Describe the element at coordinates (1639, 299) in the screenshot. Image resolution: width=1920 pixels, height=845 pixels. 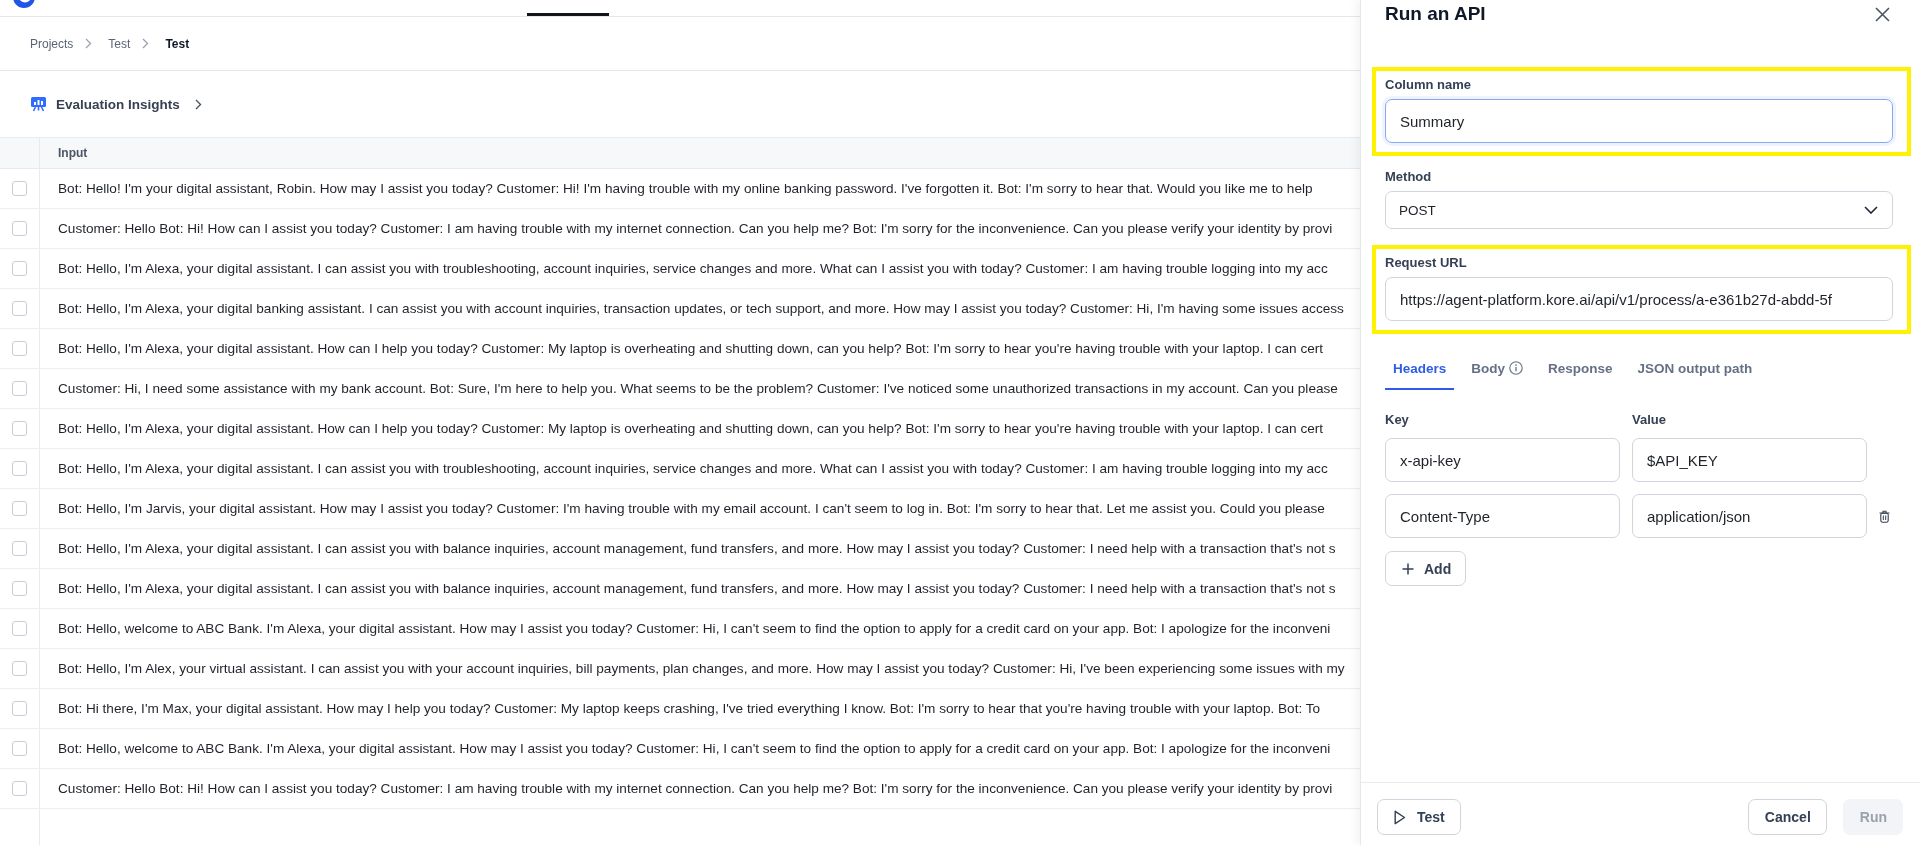
I see `text-field: https://agent-platform.kore.ai/api/v1/process/a-e361b27d-abdd-5f` at that location.